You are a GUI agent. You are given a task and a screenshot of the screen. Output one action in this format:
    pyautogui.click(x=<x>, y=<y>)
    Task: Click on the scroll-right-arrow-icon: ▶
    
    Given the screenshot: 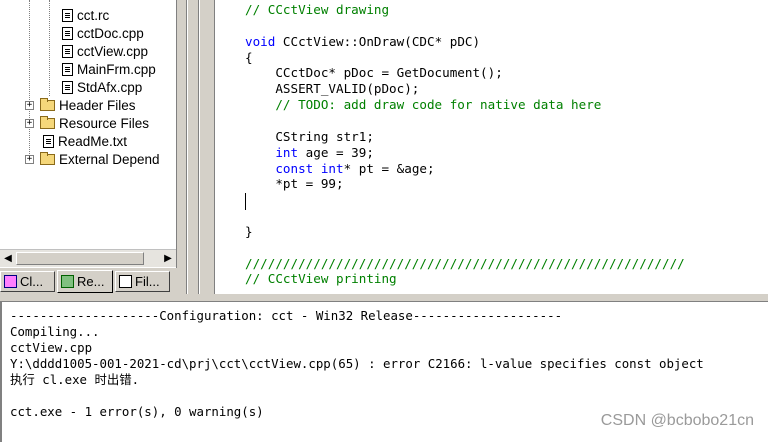 What is the action you would take?
    pyautogui.click(x=168, y=258)
    